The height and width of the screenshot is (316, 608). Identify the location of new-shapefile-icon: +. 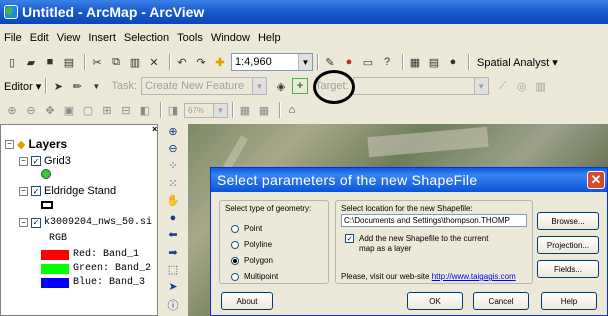
(300, 86).